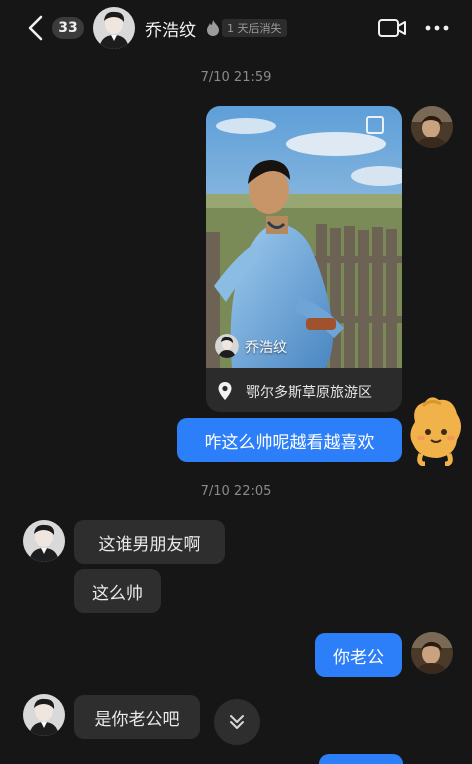 The height and width of the screenshot is (764, 472). Describe the element at coordinates (266, 348) in the screenshot. I see `post-author-name: 乔浩纹` at that location.